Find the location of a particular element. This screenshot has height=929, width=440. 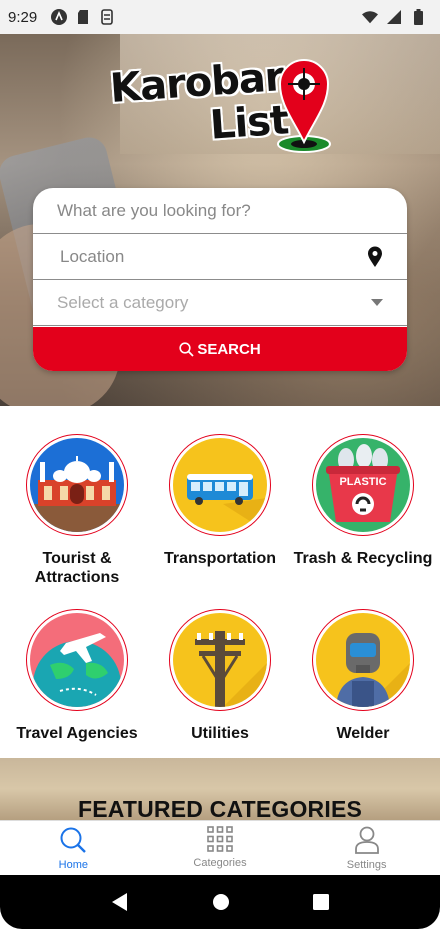

grid-icon is located at coordinates (220, 839).